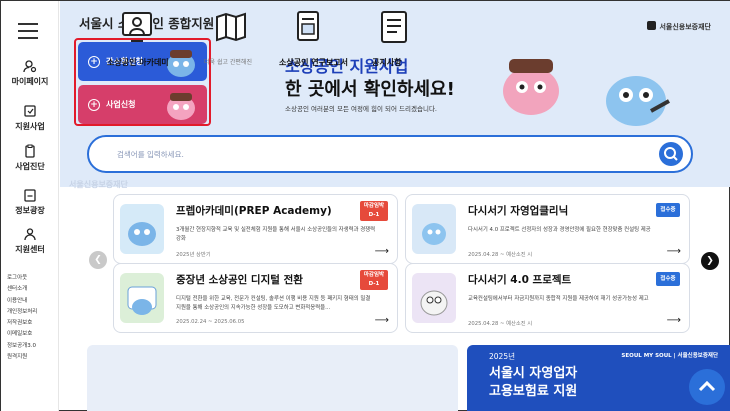  What do you see at coordinates (30, 210) in the screenshot?
I see `sidebar-item-label: 정보광장` at bounding box center [30, 210].